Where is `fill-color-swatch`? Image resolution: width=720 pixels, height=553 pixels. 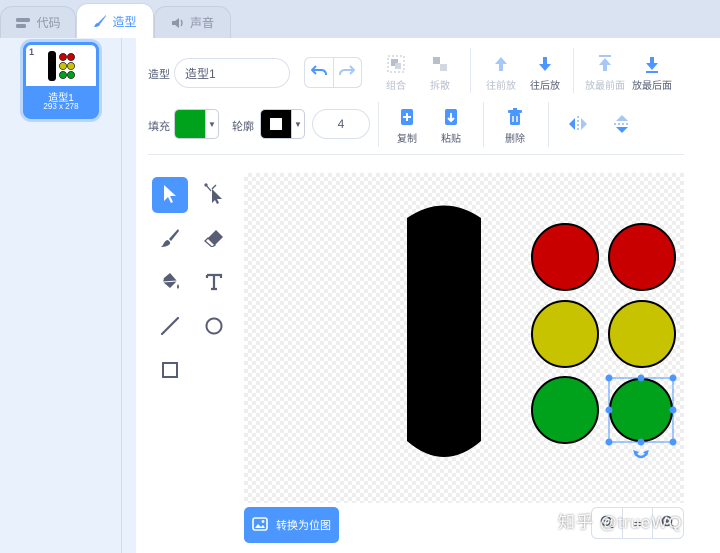 fill-color-swatch is located at coordinates (190, 124).